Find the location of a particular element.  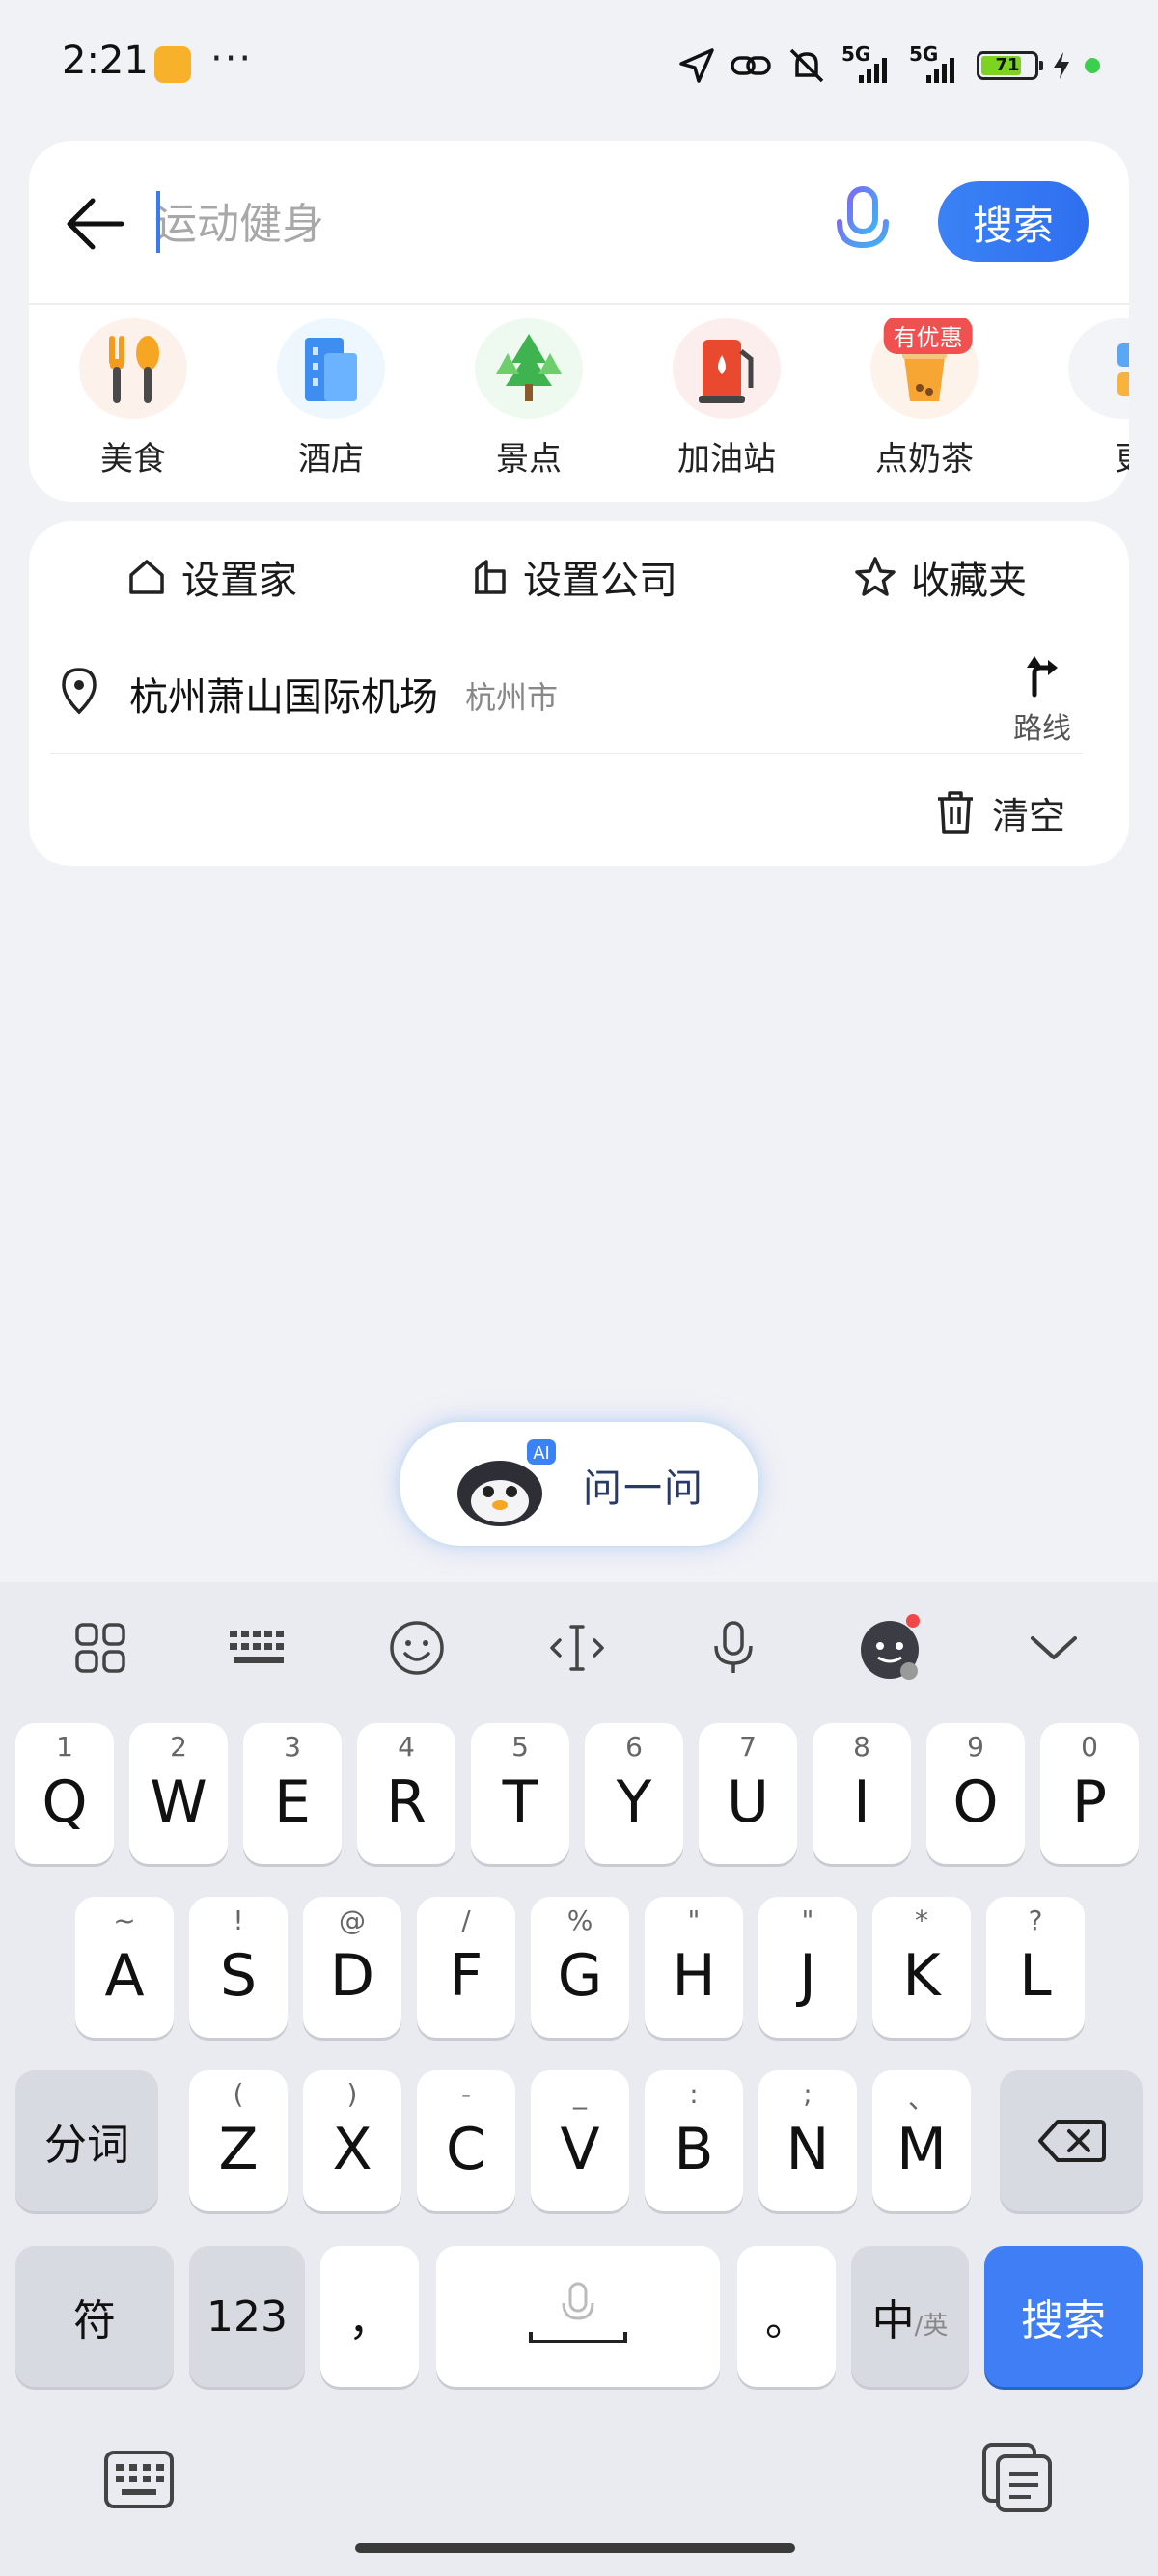

key-p: 0P is located at coordinates (1089, 1794).